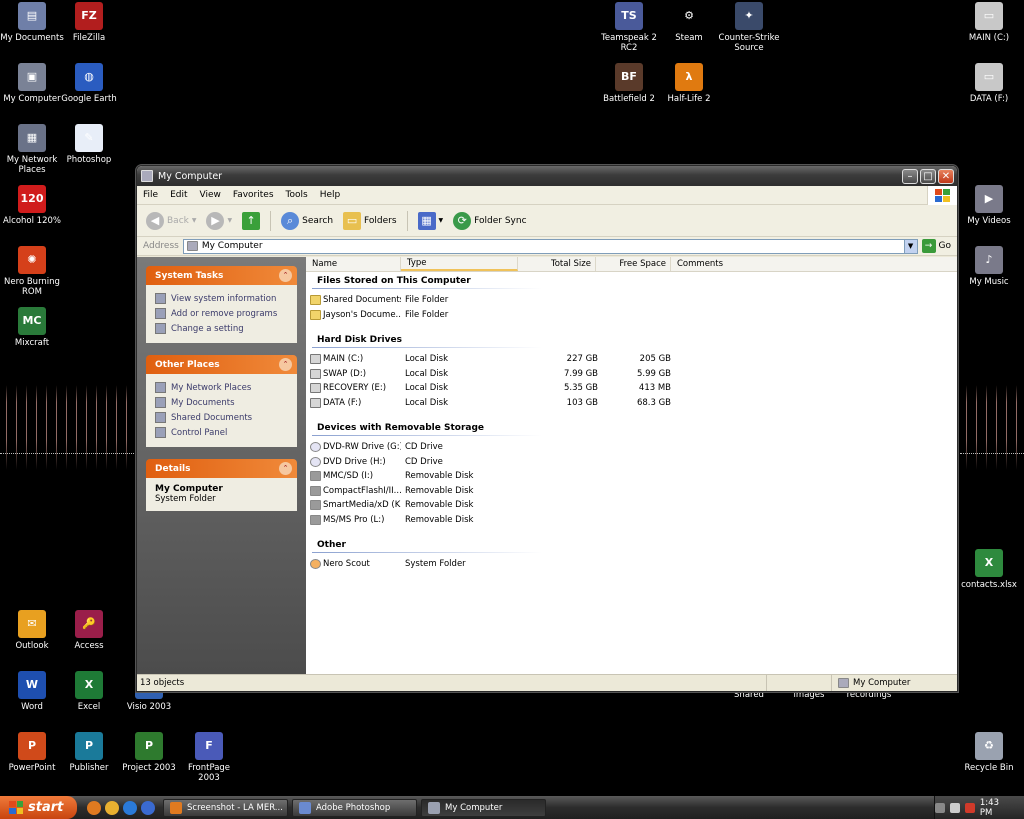 This screenshot has width=1024, height=819. What do you see at coordinates (221, 468) in the screenshot?
I see `details-header: Details ⌃` at bounding box center [221, 468].